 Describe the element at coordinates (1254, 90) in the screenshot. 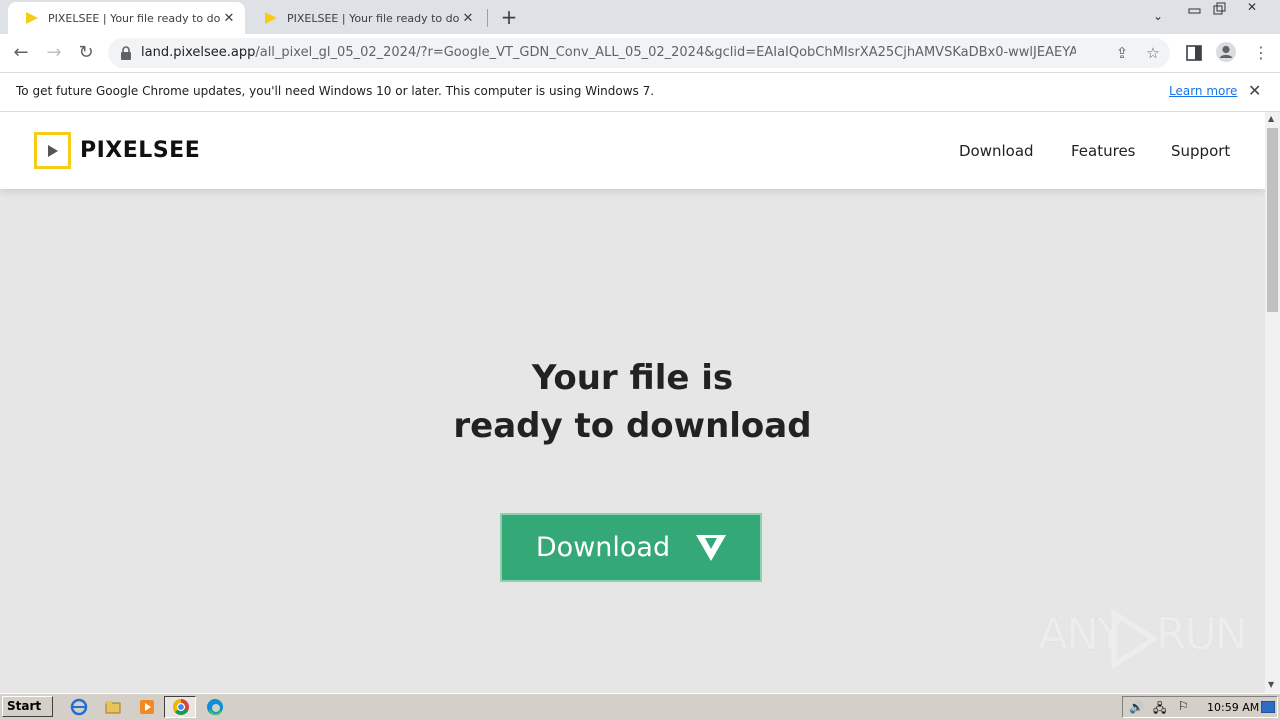

I see `infobar-close-icon: ✕` at that location.